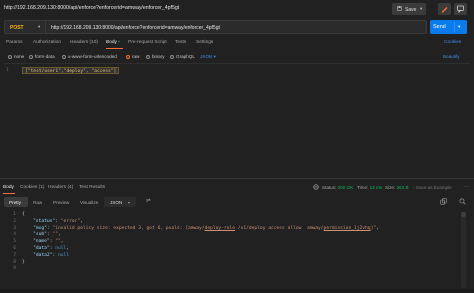 This screenshot has width=474, height=293. I want to click on send-label: Send, so click(439, 26).